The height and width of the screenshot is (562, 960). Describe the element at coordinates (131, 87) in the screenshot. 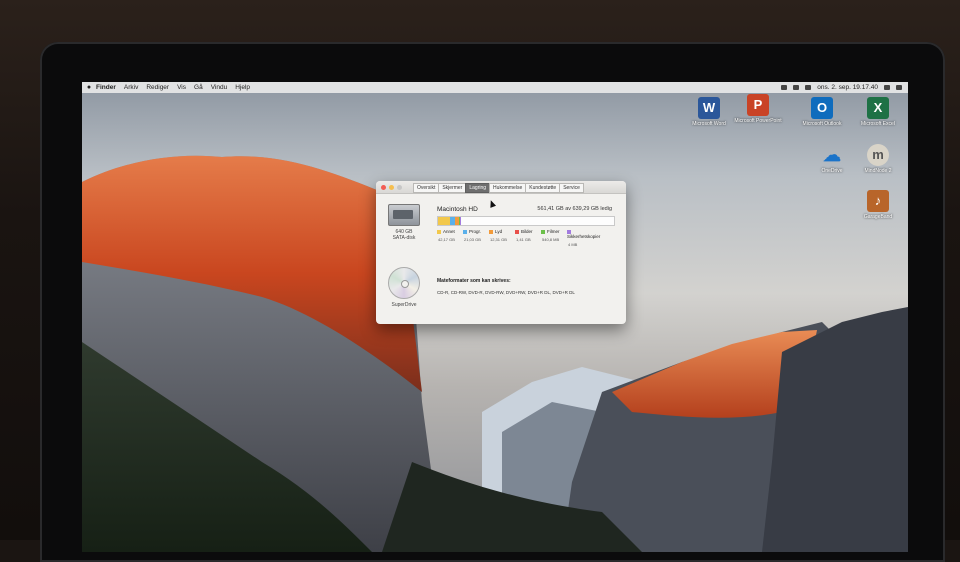

I see `menu-arkiv: Arkiv` at that location.